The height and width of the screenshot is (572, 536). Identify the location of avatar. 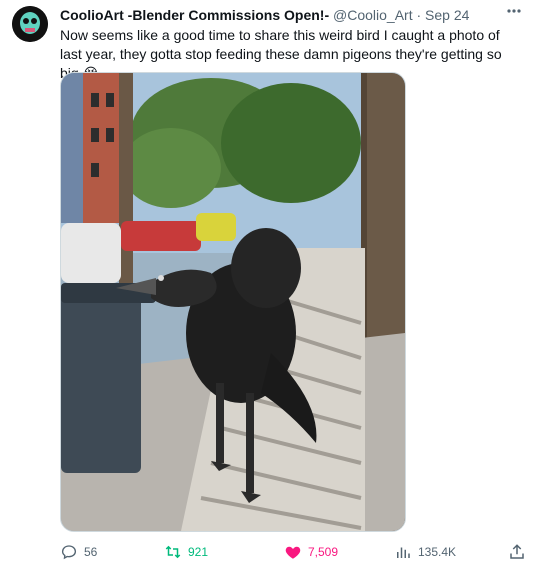
(30, 24).